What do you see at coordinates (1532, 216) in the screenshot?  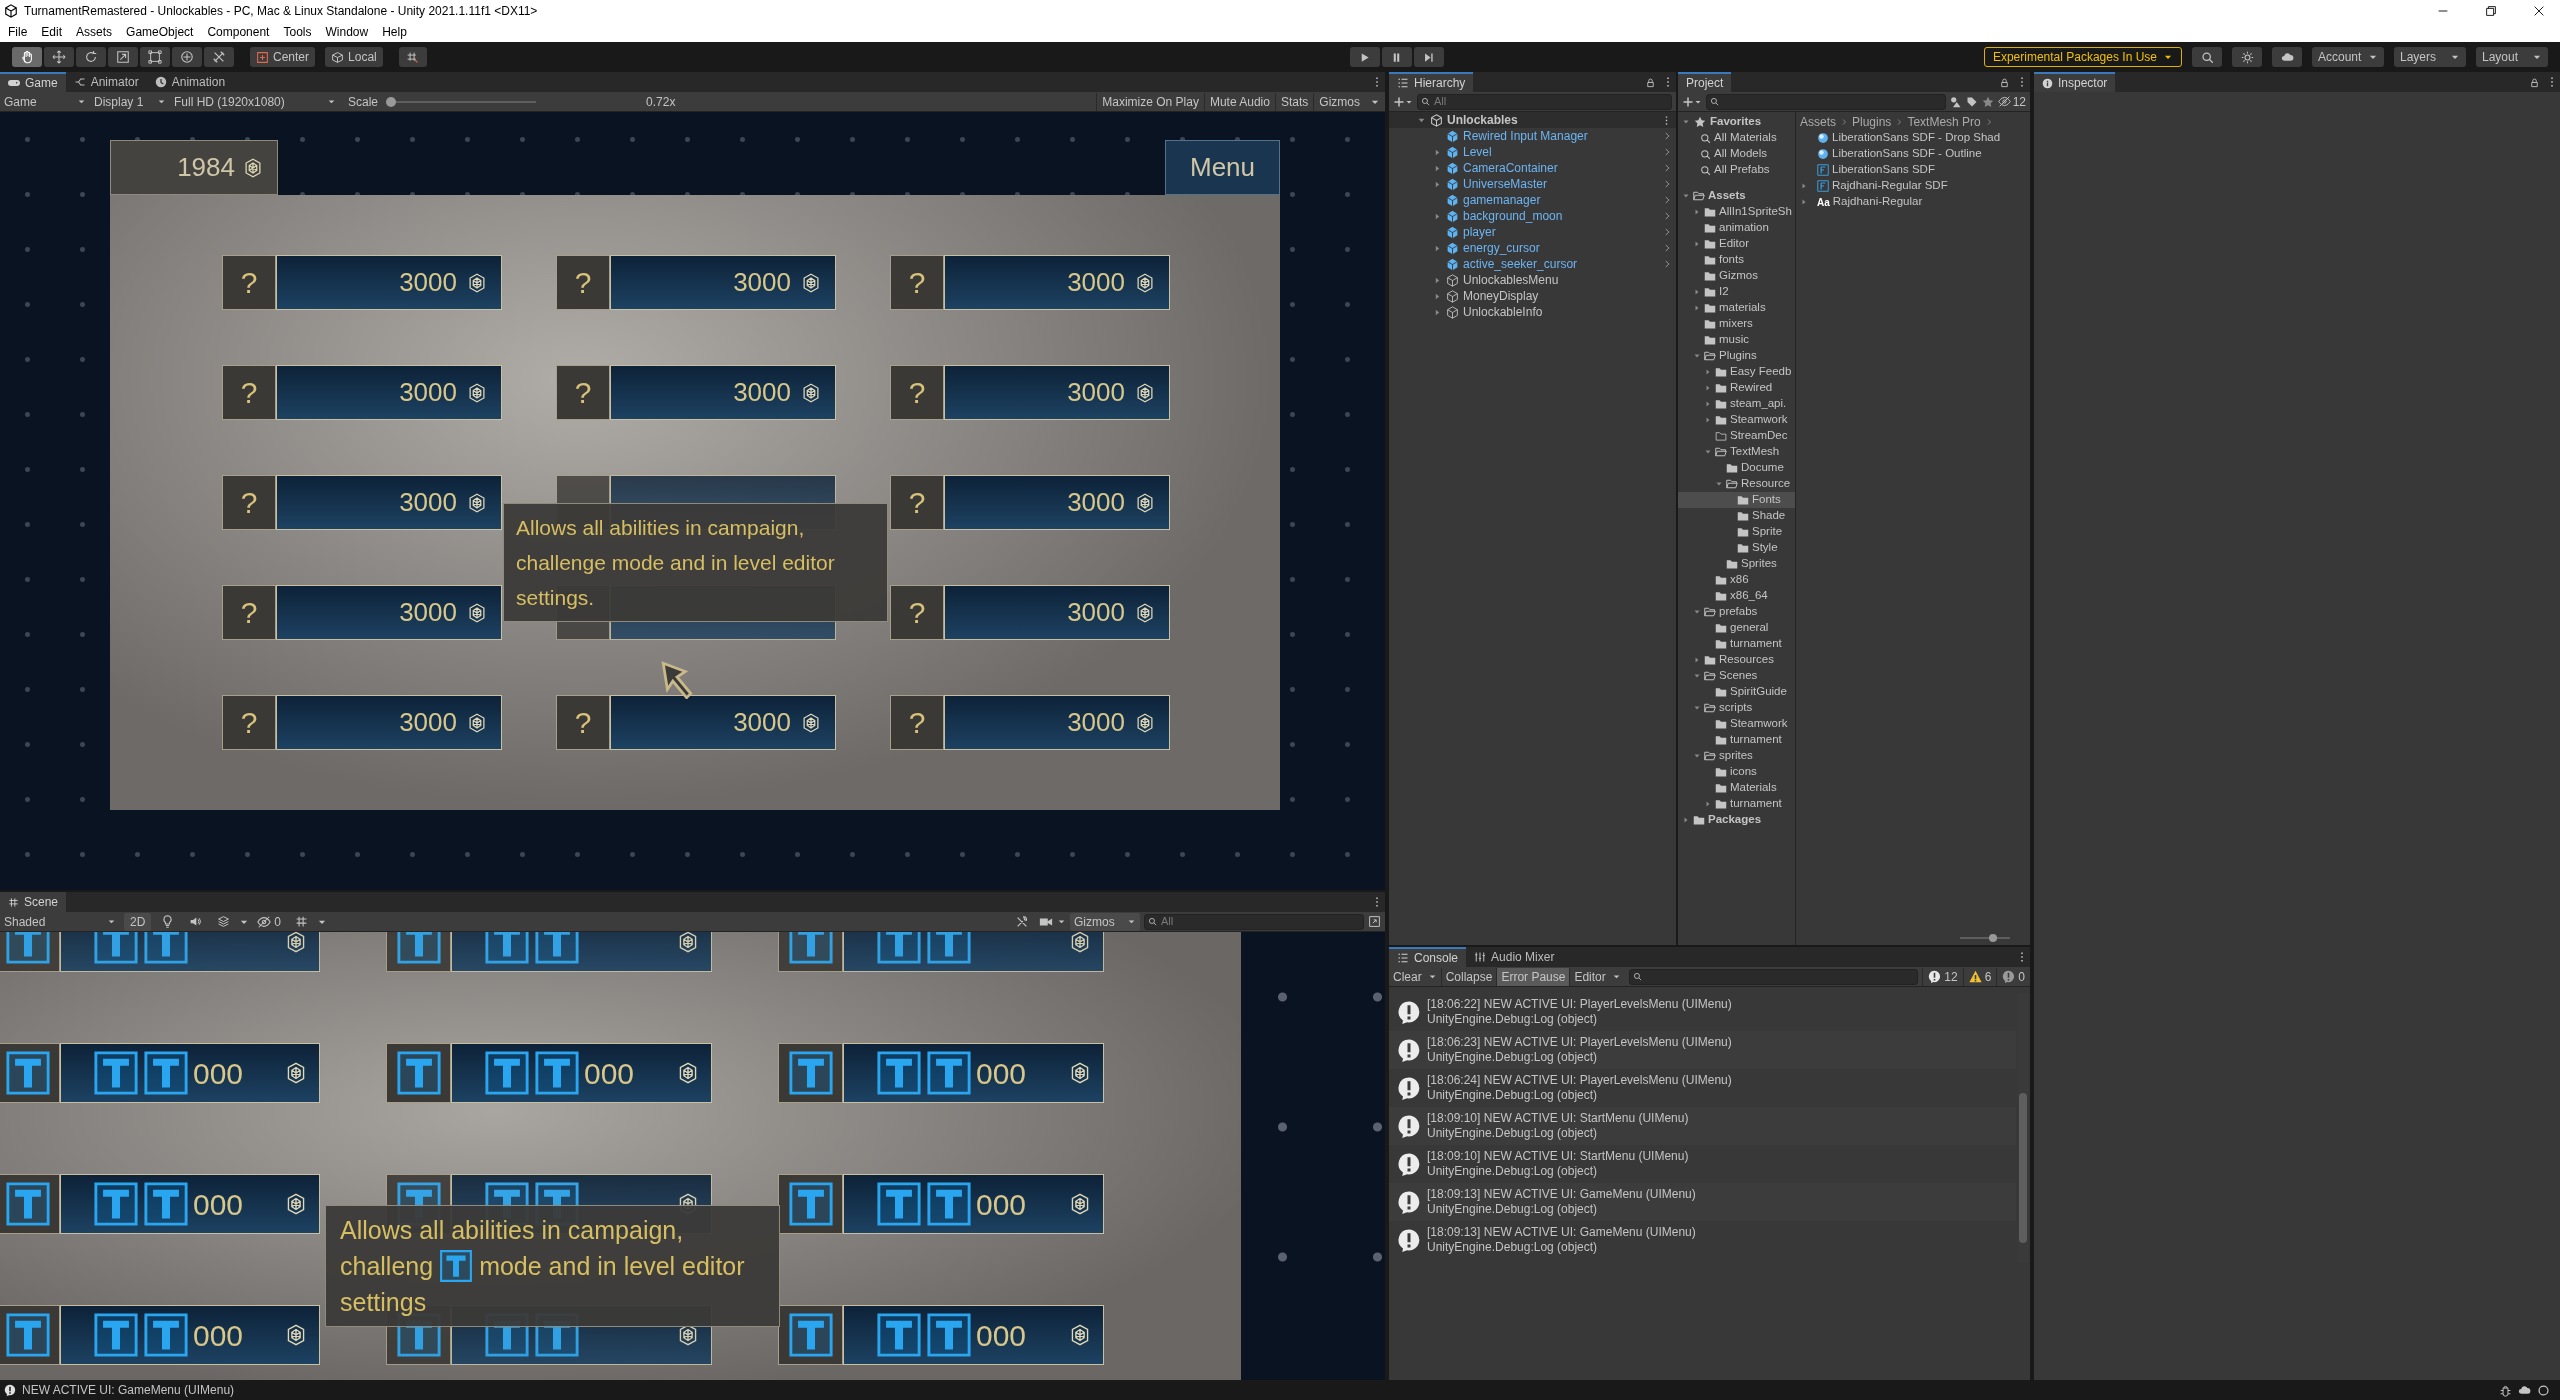 I see `hierarchy-item: background_moon` at bounding box center [1532, 216].